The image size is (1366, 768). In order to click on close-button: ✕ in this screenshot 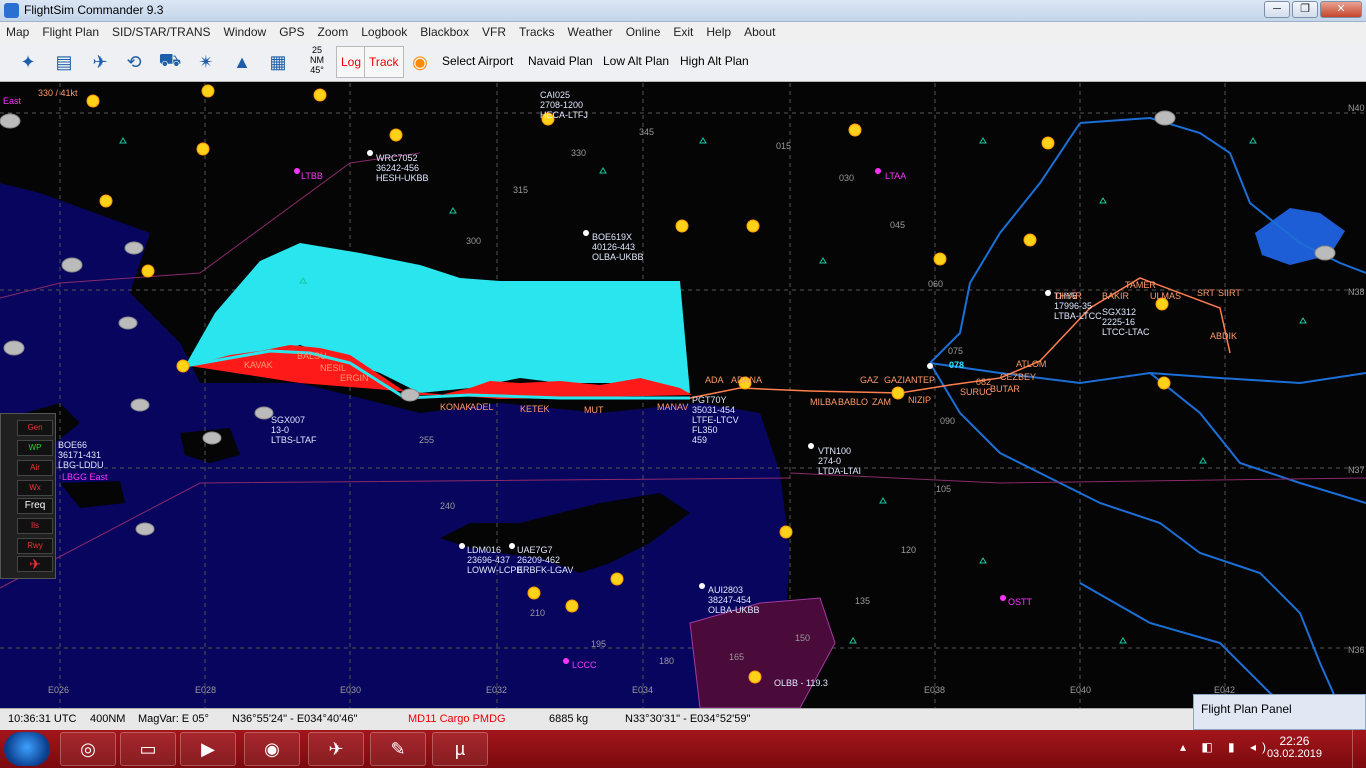, I will do `click(1341, 9)`.